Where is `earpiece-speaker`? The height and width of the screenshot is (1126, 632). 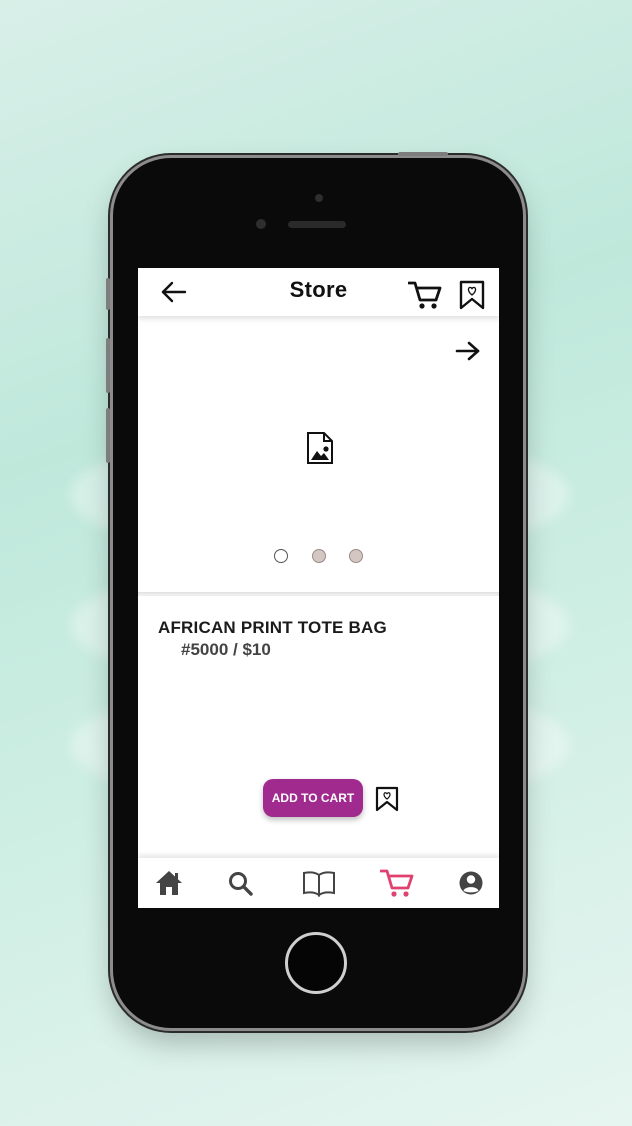 earpiece-speaker is located at coordinates (317, 224).